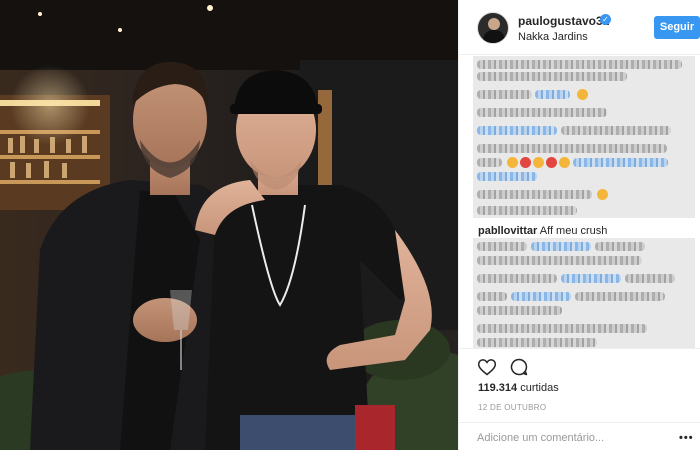 This screenshot has height=450, width=700. Describe the element at coordinates (494, 36) in the screenshot. I see `avatar-body` at that location.